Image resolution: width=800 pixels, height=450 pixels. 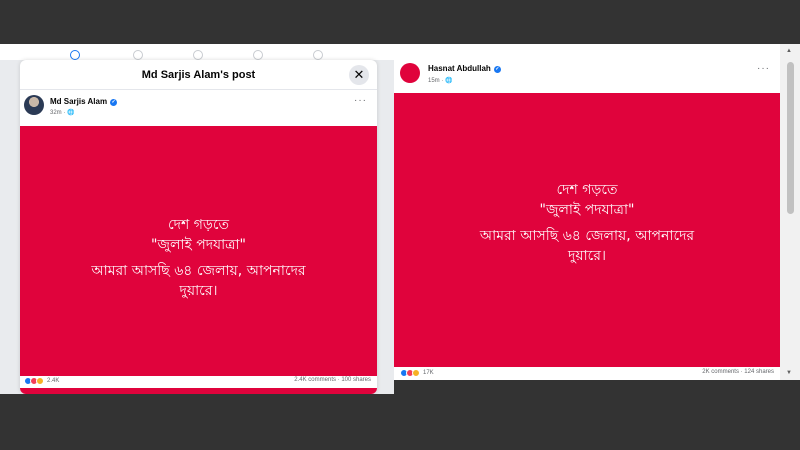 I want to click on scrollbar: ▲ ▼, so click(x=790, y=212).